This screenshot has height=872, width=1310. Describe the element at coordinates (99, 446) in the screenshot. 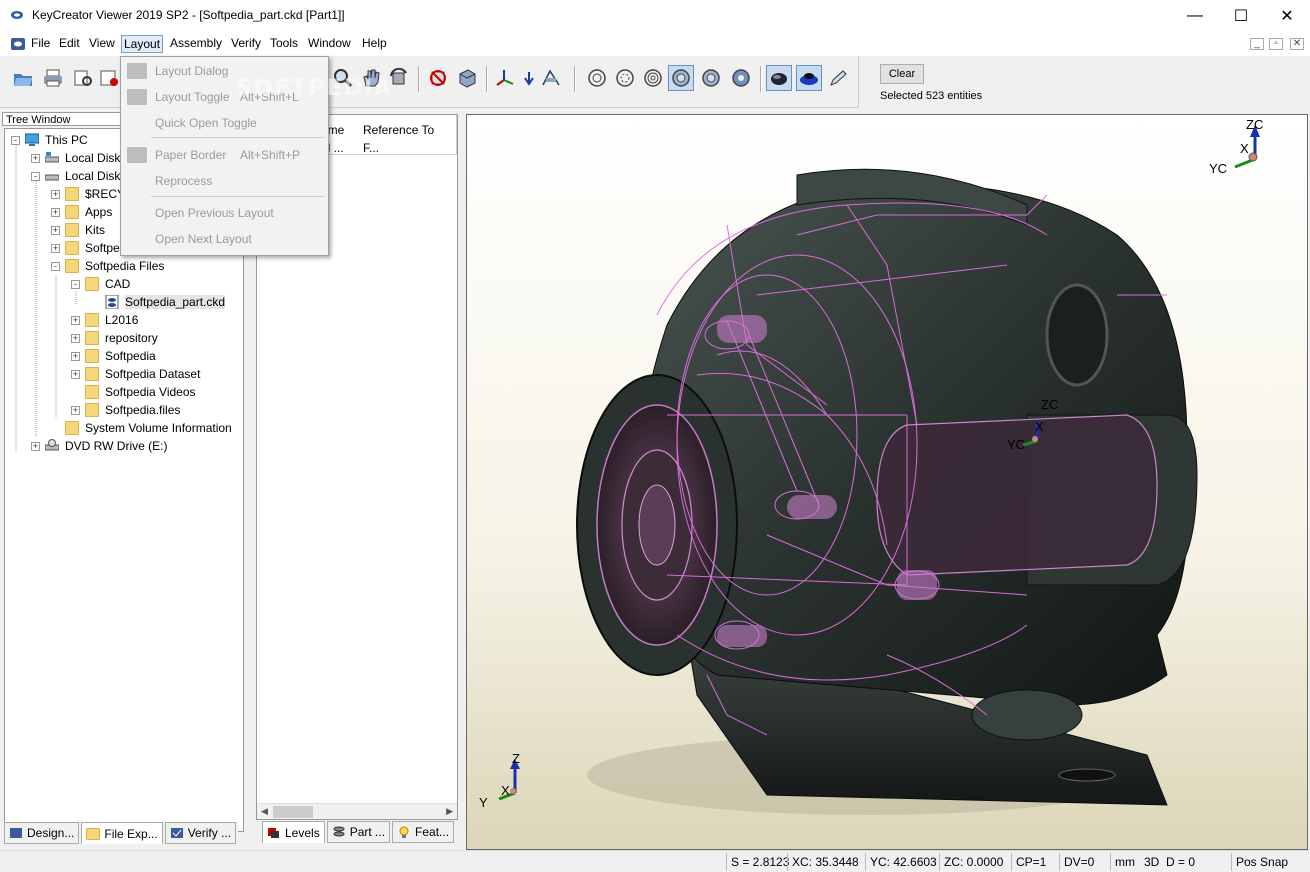

I see `tree-row: + DVD RW Drive (E:)` at that location.